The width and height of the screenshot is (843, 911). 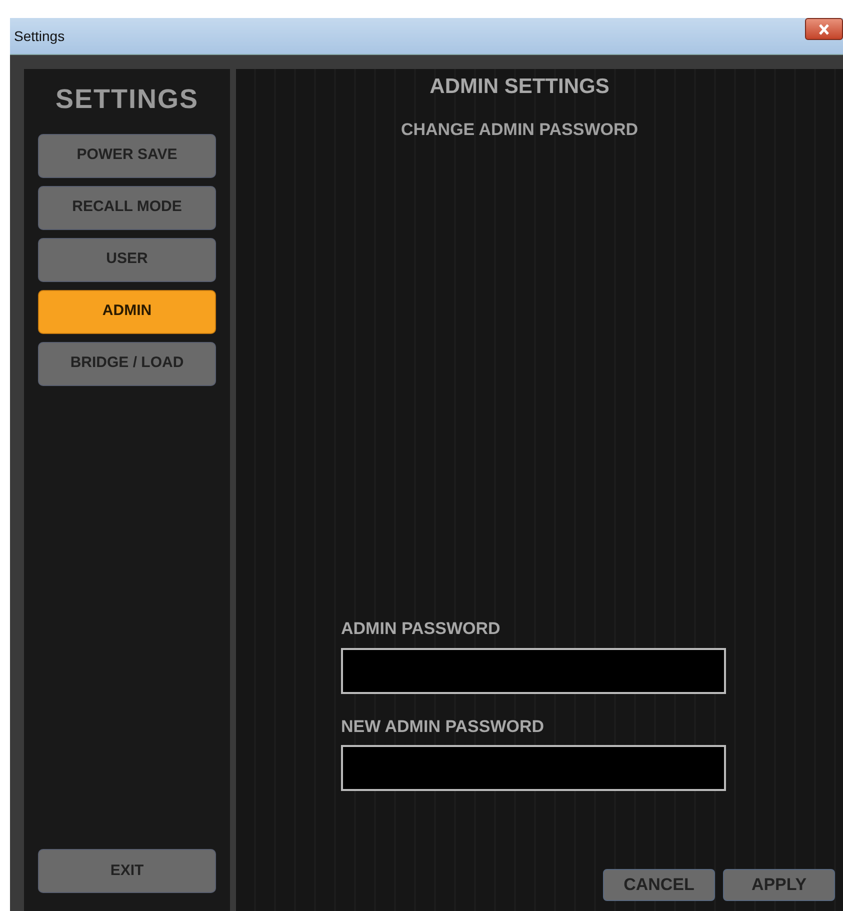 What do you see at coordinates (779, 885) in the screenshot?
I see `apply-button: APPLY` at bounding box center [779, 885].